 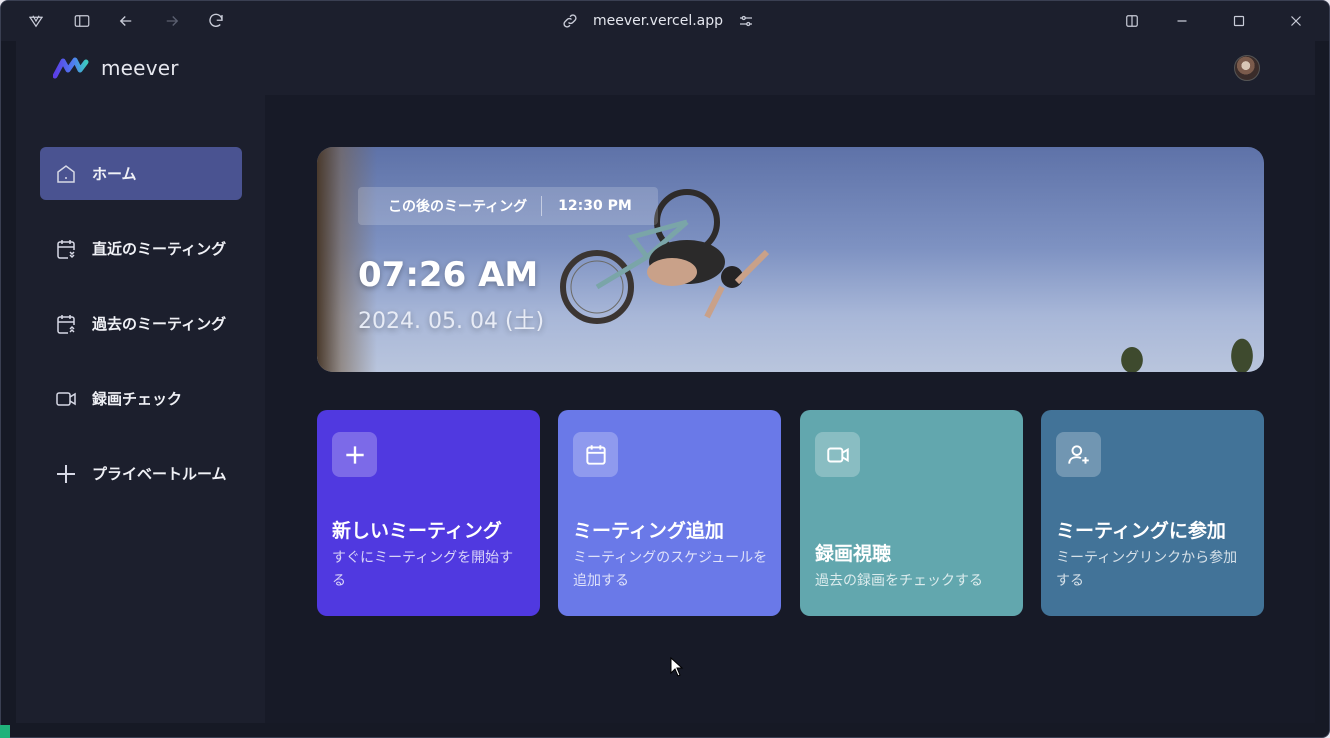 I want to click on avatar, so click(x=1247, y=68).